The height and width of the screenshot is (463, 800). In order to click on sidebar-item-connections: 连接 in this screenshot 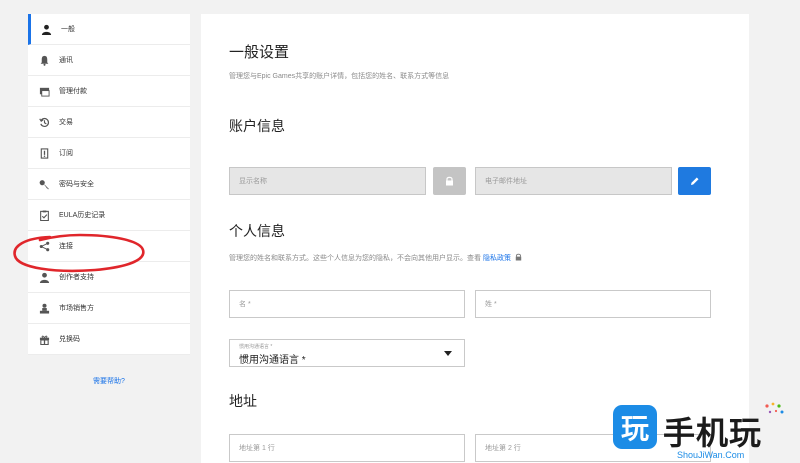, I will do `click(109, 246)`.